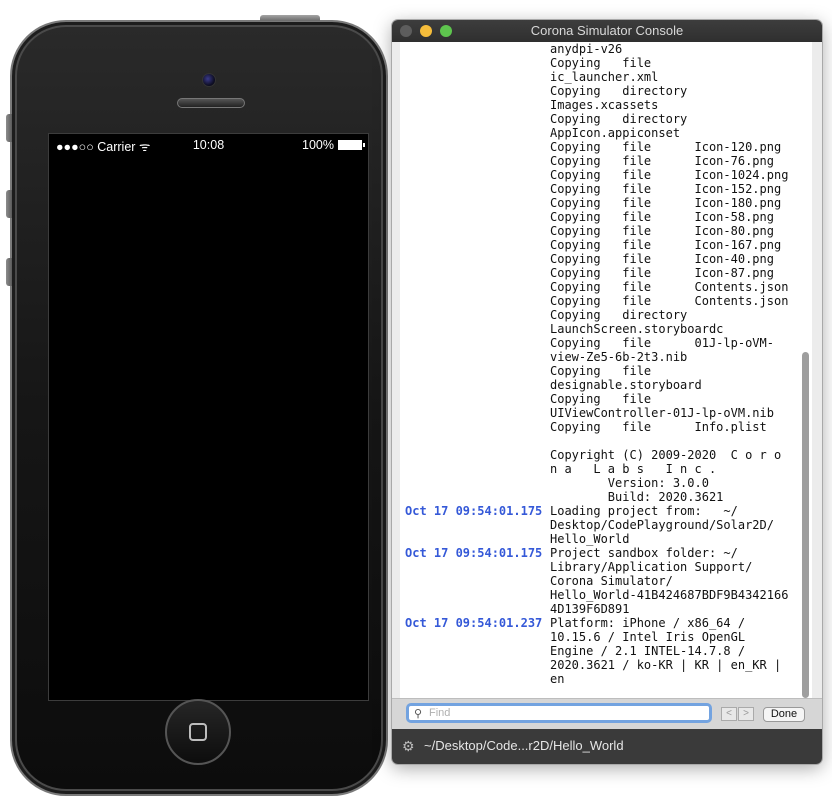 This screenshot has width=832, height=805. I want to click on log-message: Desktop/CodePlayground/Solar2D/, so click(662, 525).